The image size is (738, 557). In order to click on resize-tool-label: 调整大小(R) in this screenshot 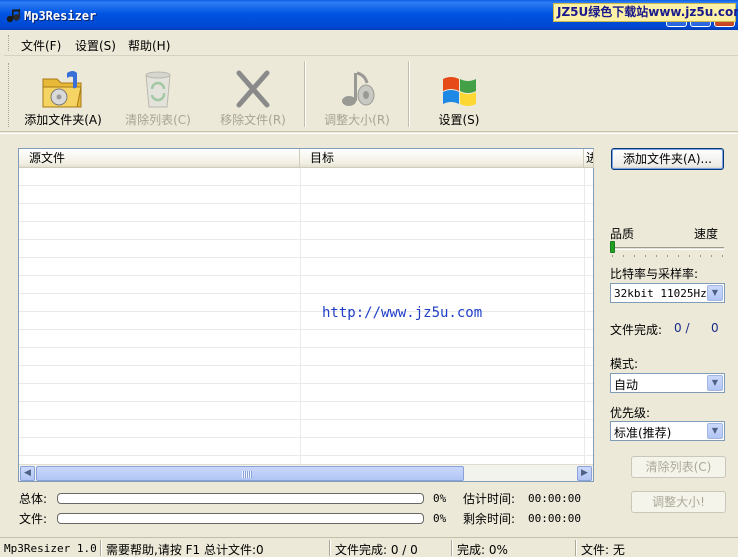, I will do `click(357, 120)`.